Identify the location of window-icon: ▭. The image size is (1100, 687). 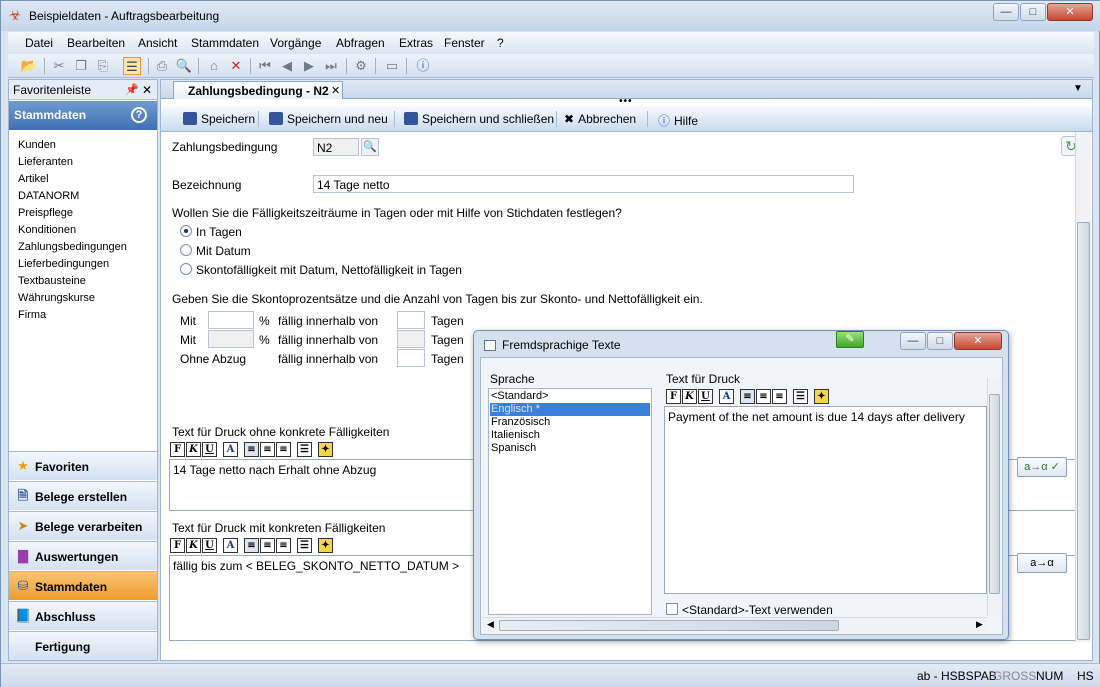
(392, 66).